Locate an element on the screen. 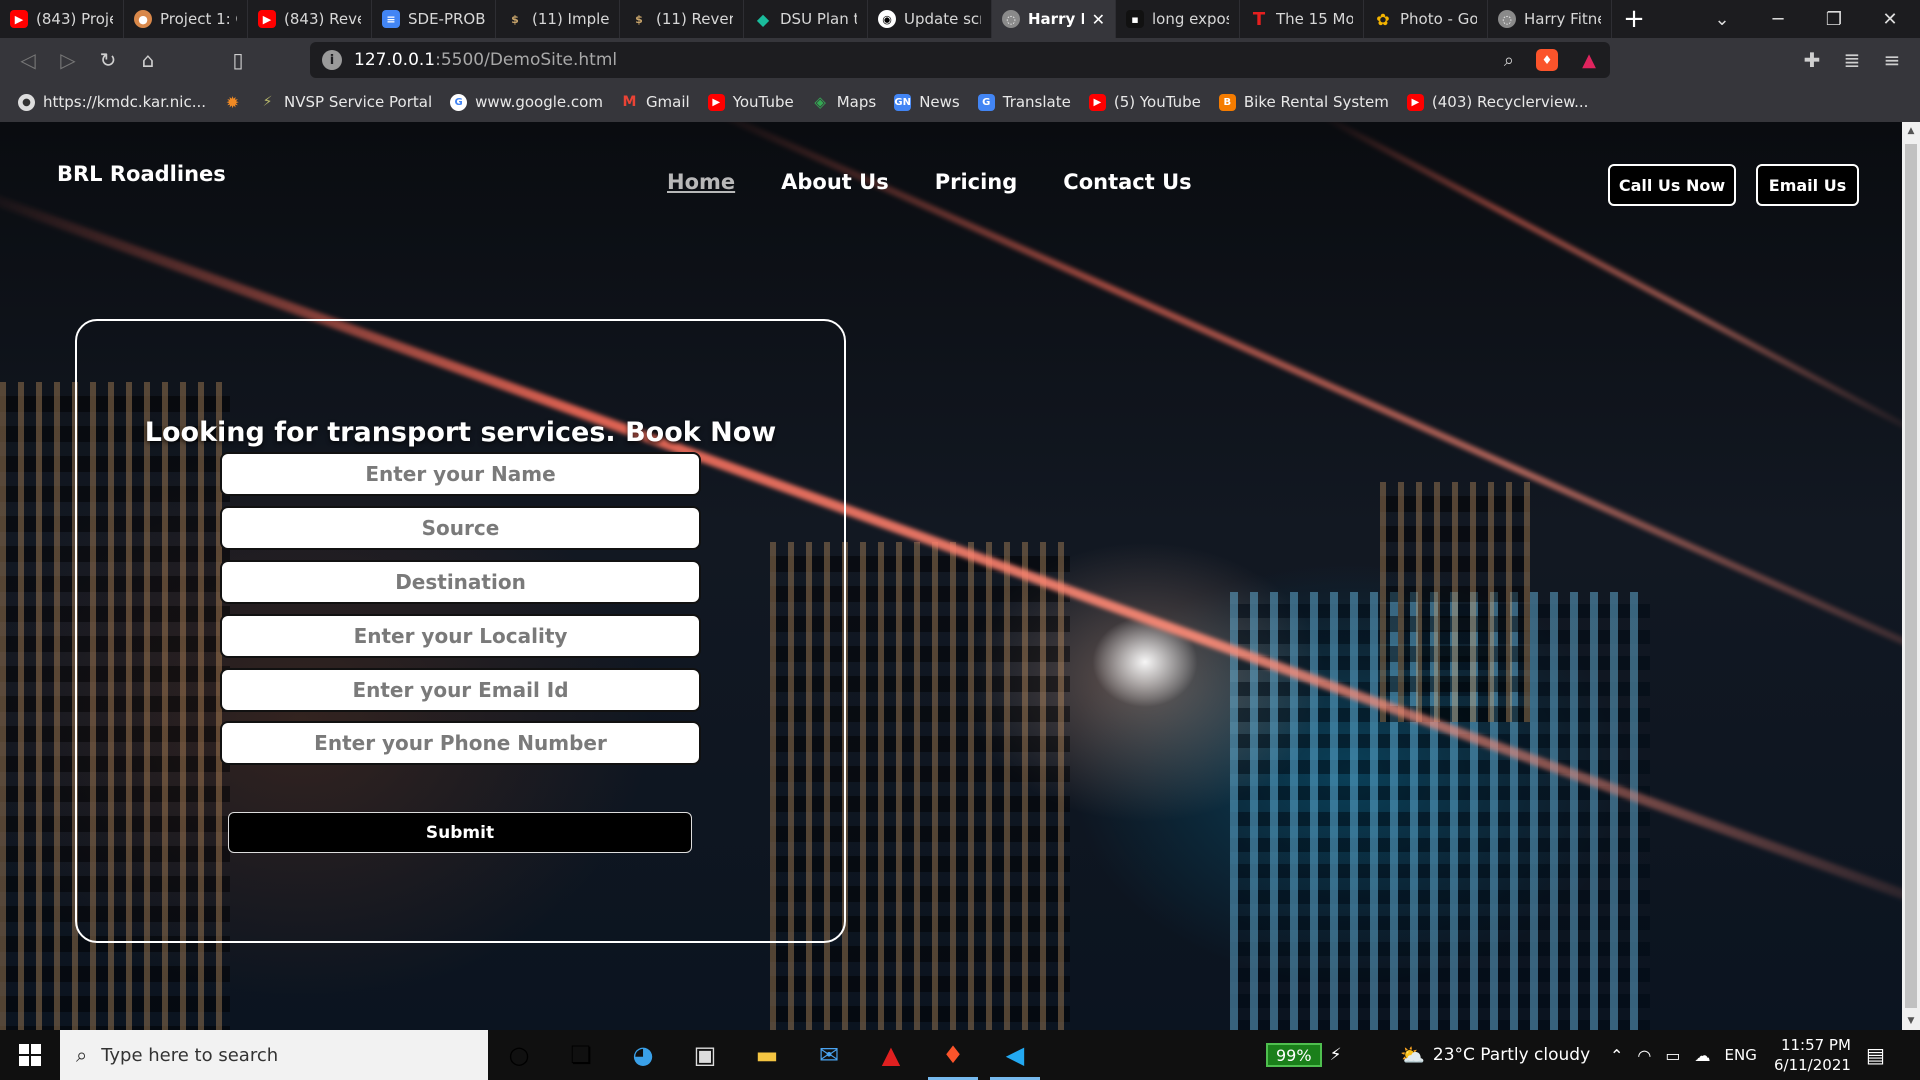 The width and height of the screenshot is (1920, 1080). clock-time: 11:57 PM is located at coordinates (1815, 1045).